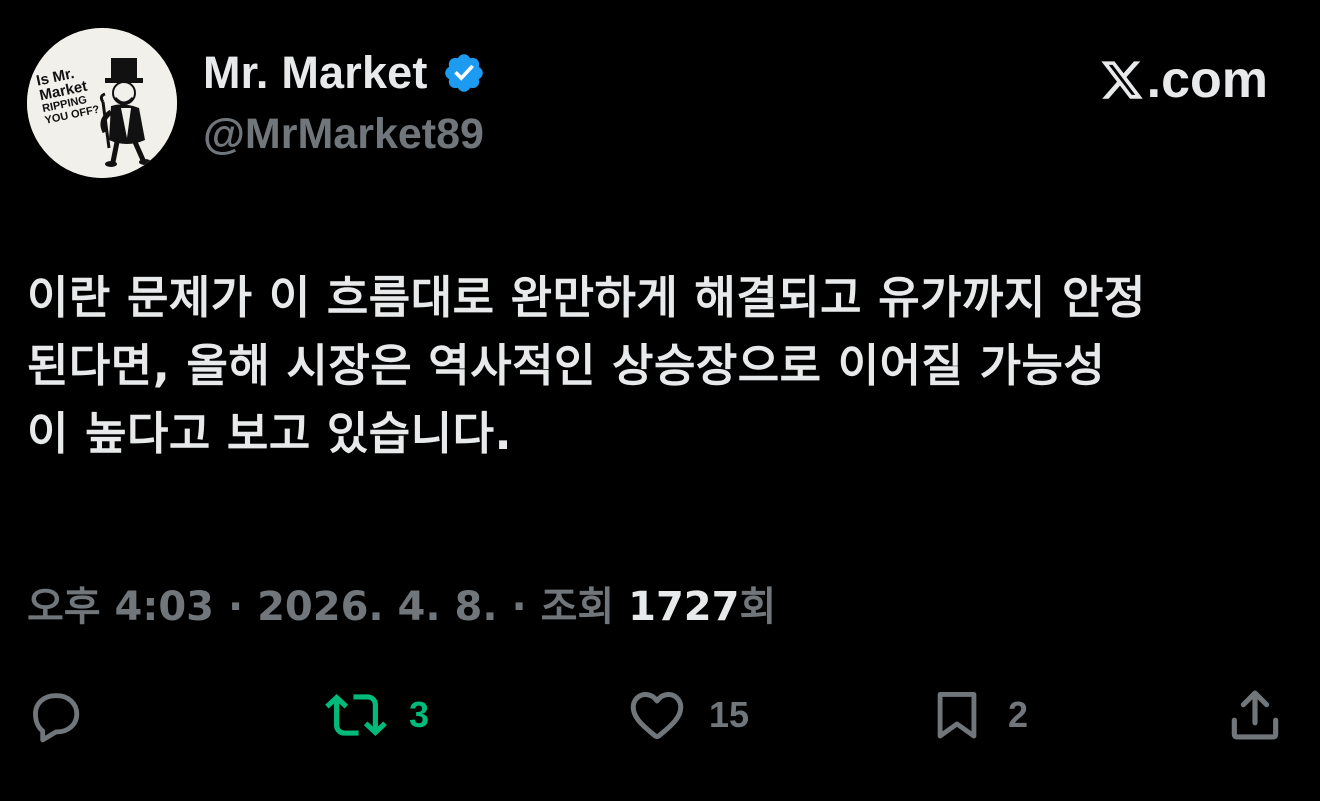 The height and width of the screenshot is (801, 1320). I want to click on views-label: 조회, so click(577, 607).